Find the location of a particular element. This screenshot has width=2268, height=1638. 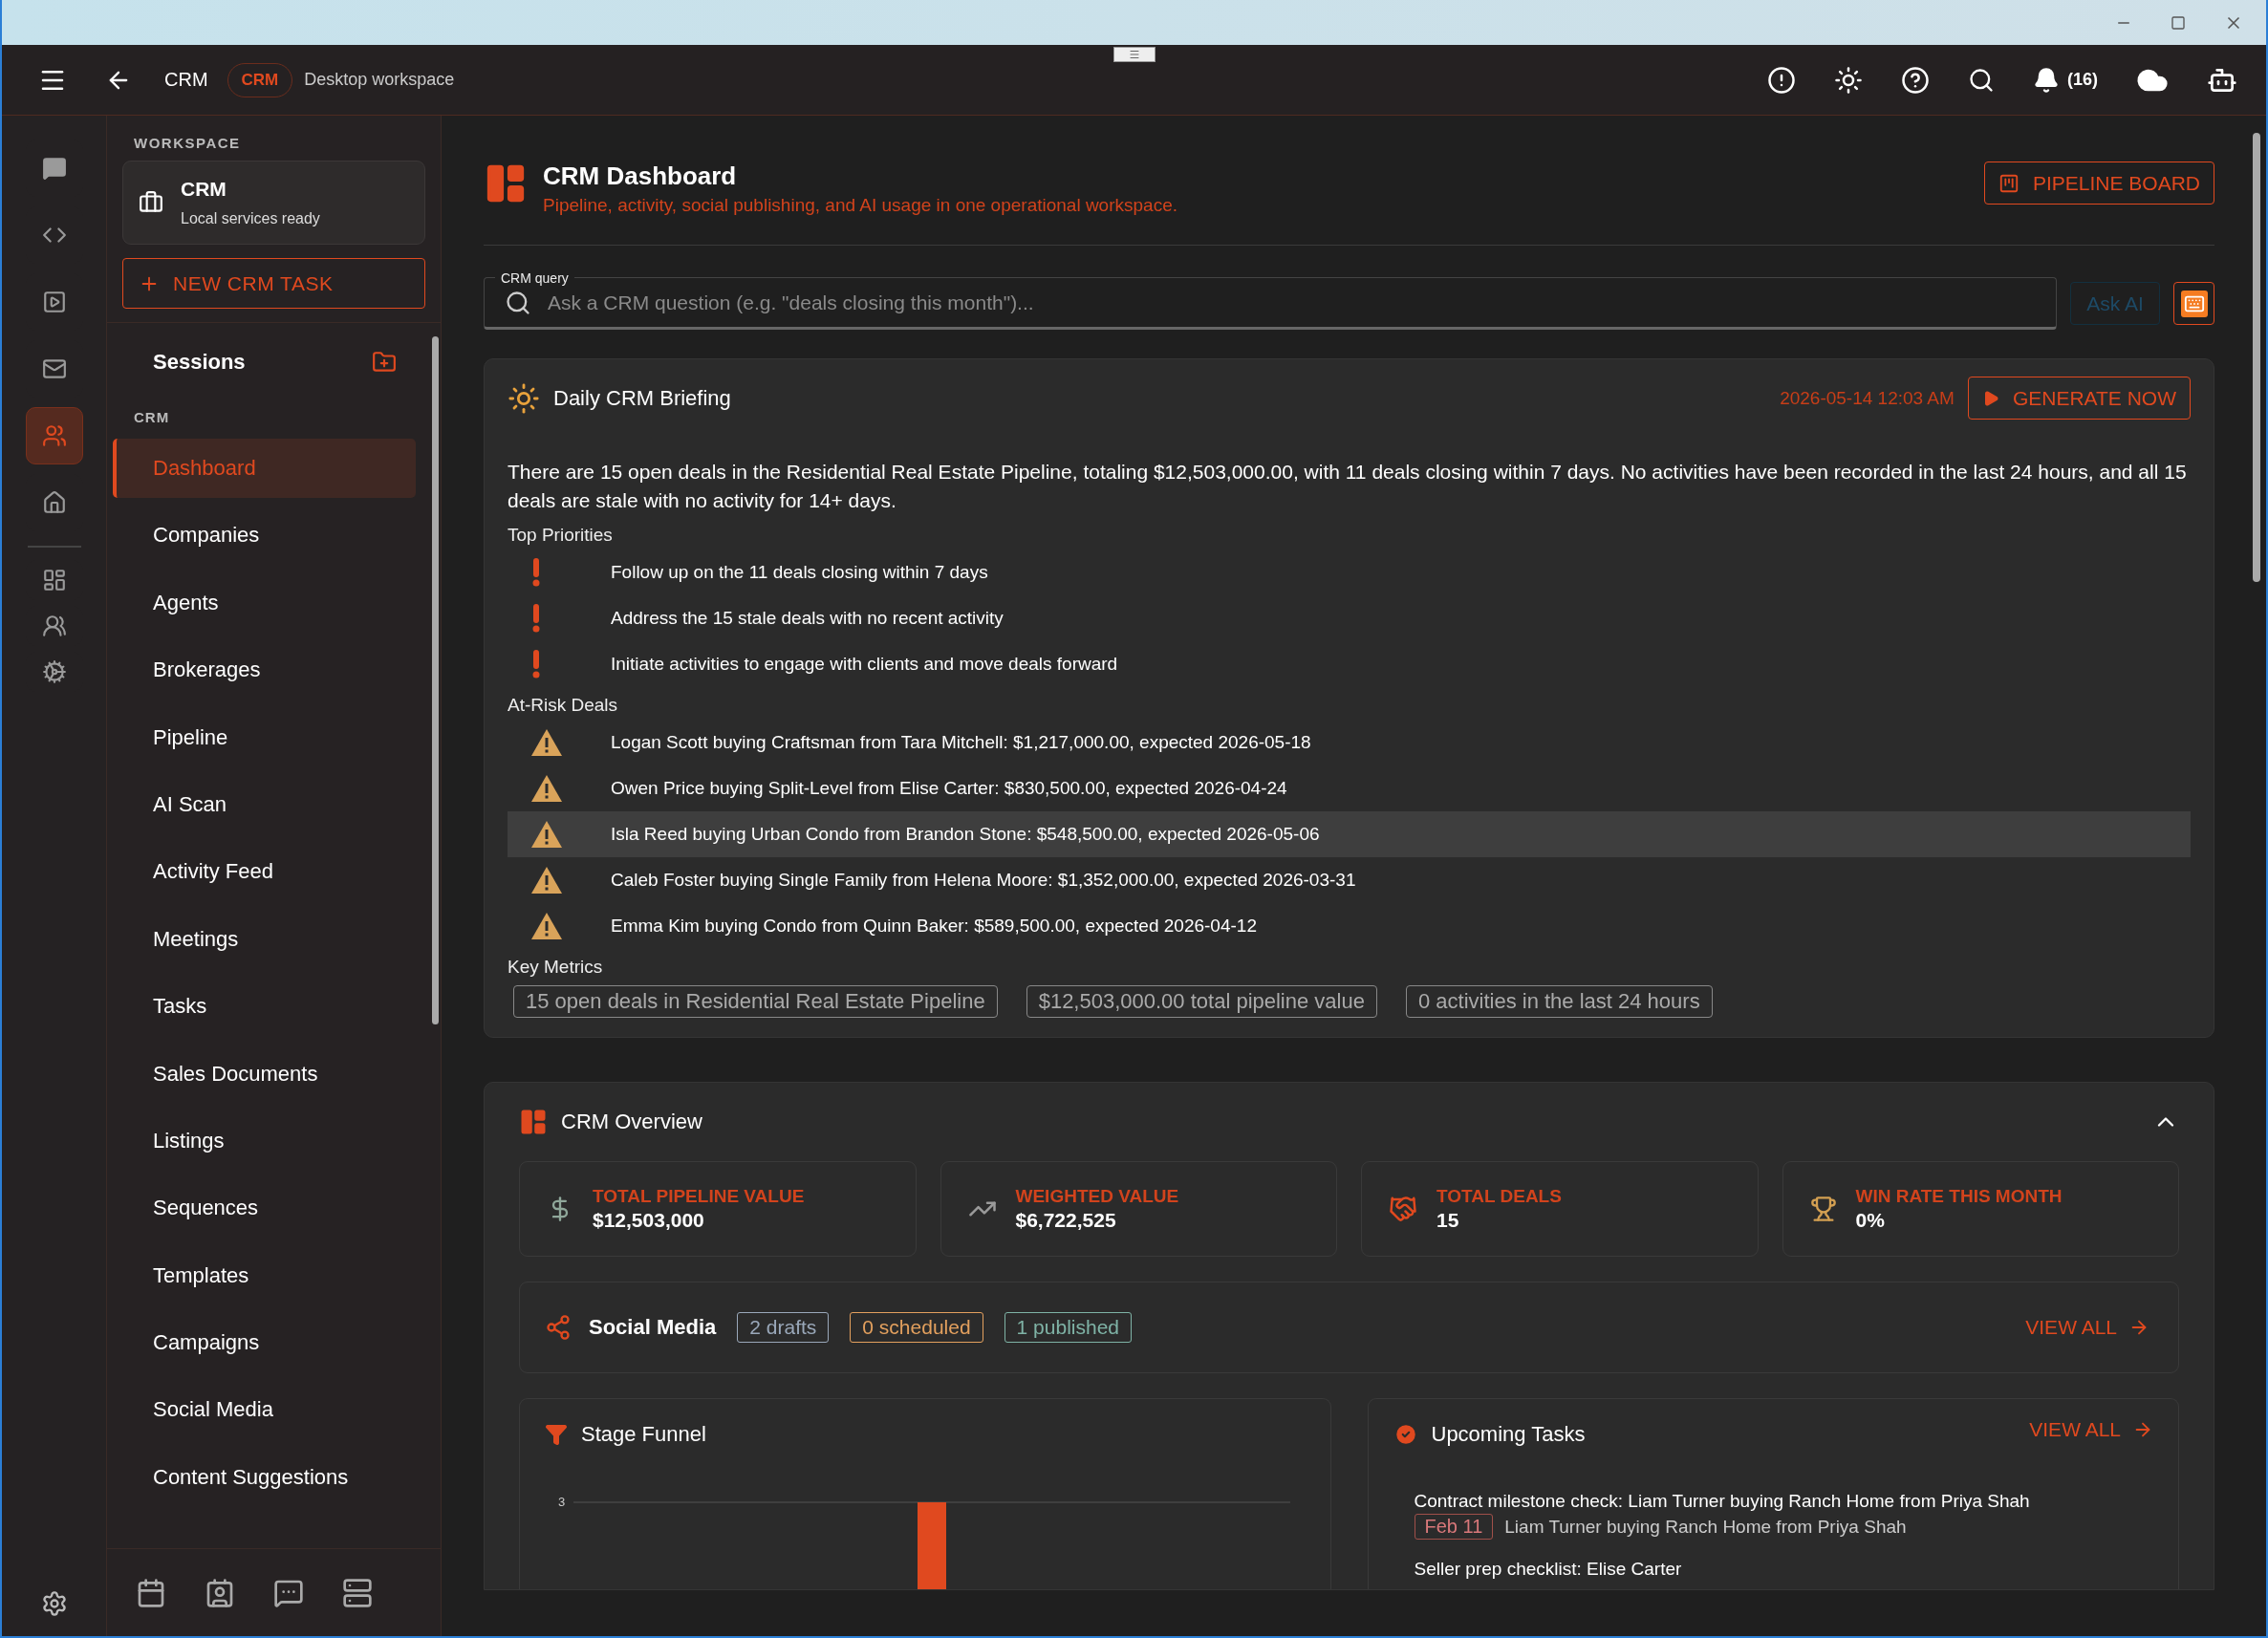

contact-icon is located at coordinates (220, 1592).